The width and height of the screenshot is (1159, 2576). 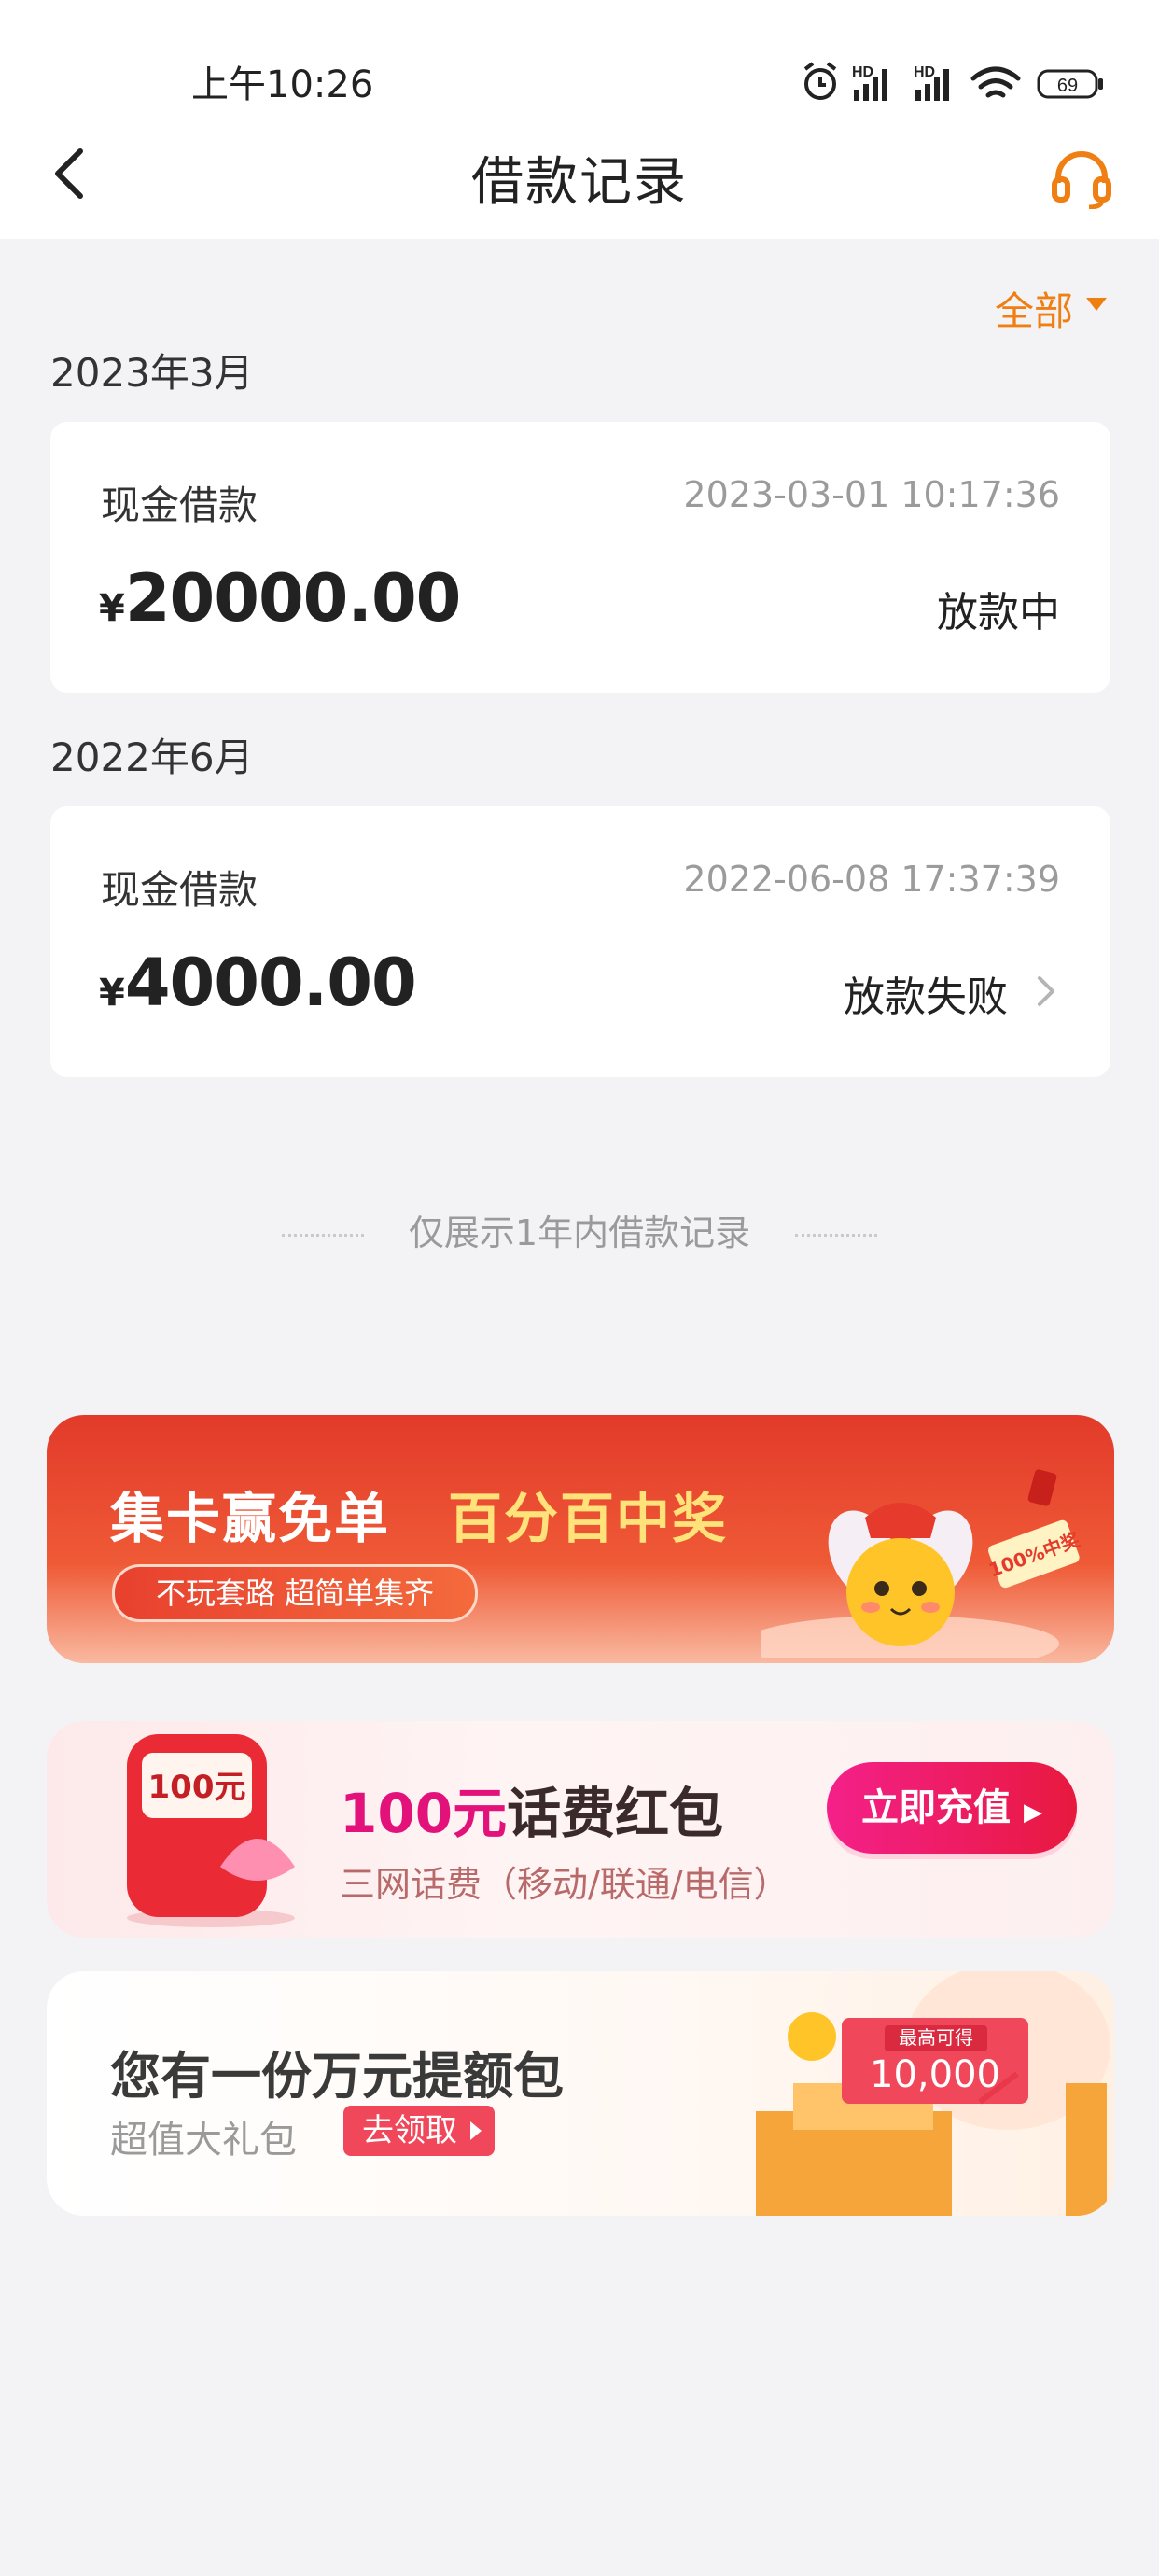 What do you see at coordinates (580, 557) in the screenshot?
I see `loan-record-card: 现金借款 2023-03-01 10:17:36 ¥20000.00 放款中` at bounding box center [580, 557].